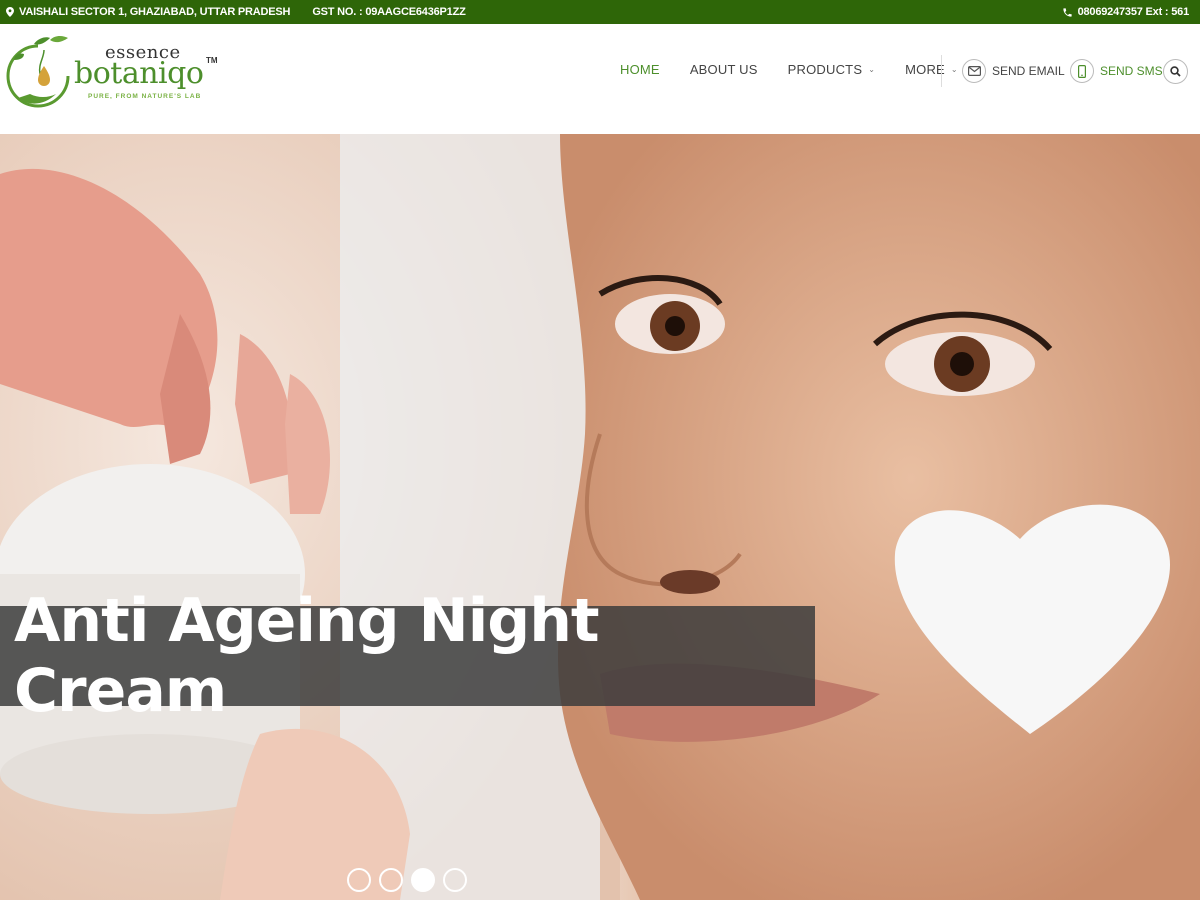  I want to click on logo-tagline: PURE, FROM NATURE'S LAB, so click(145, 96).